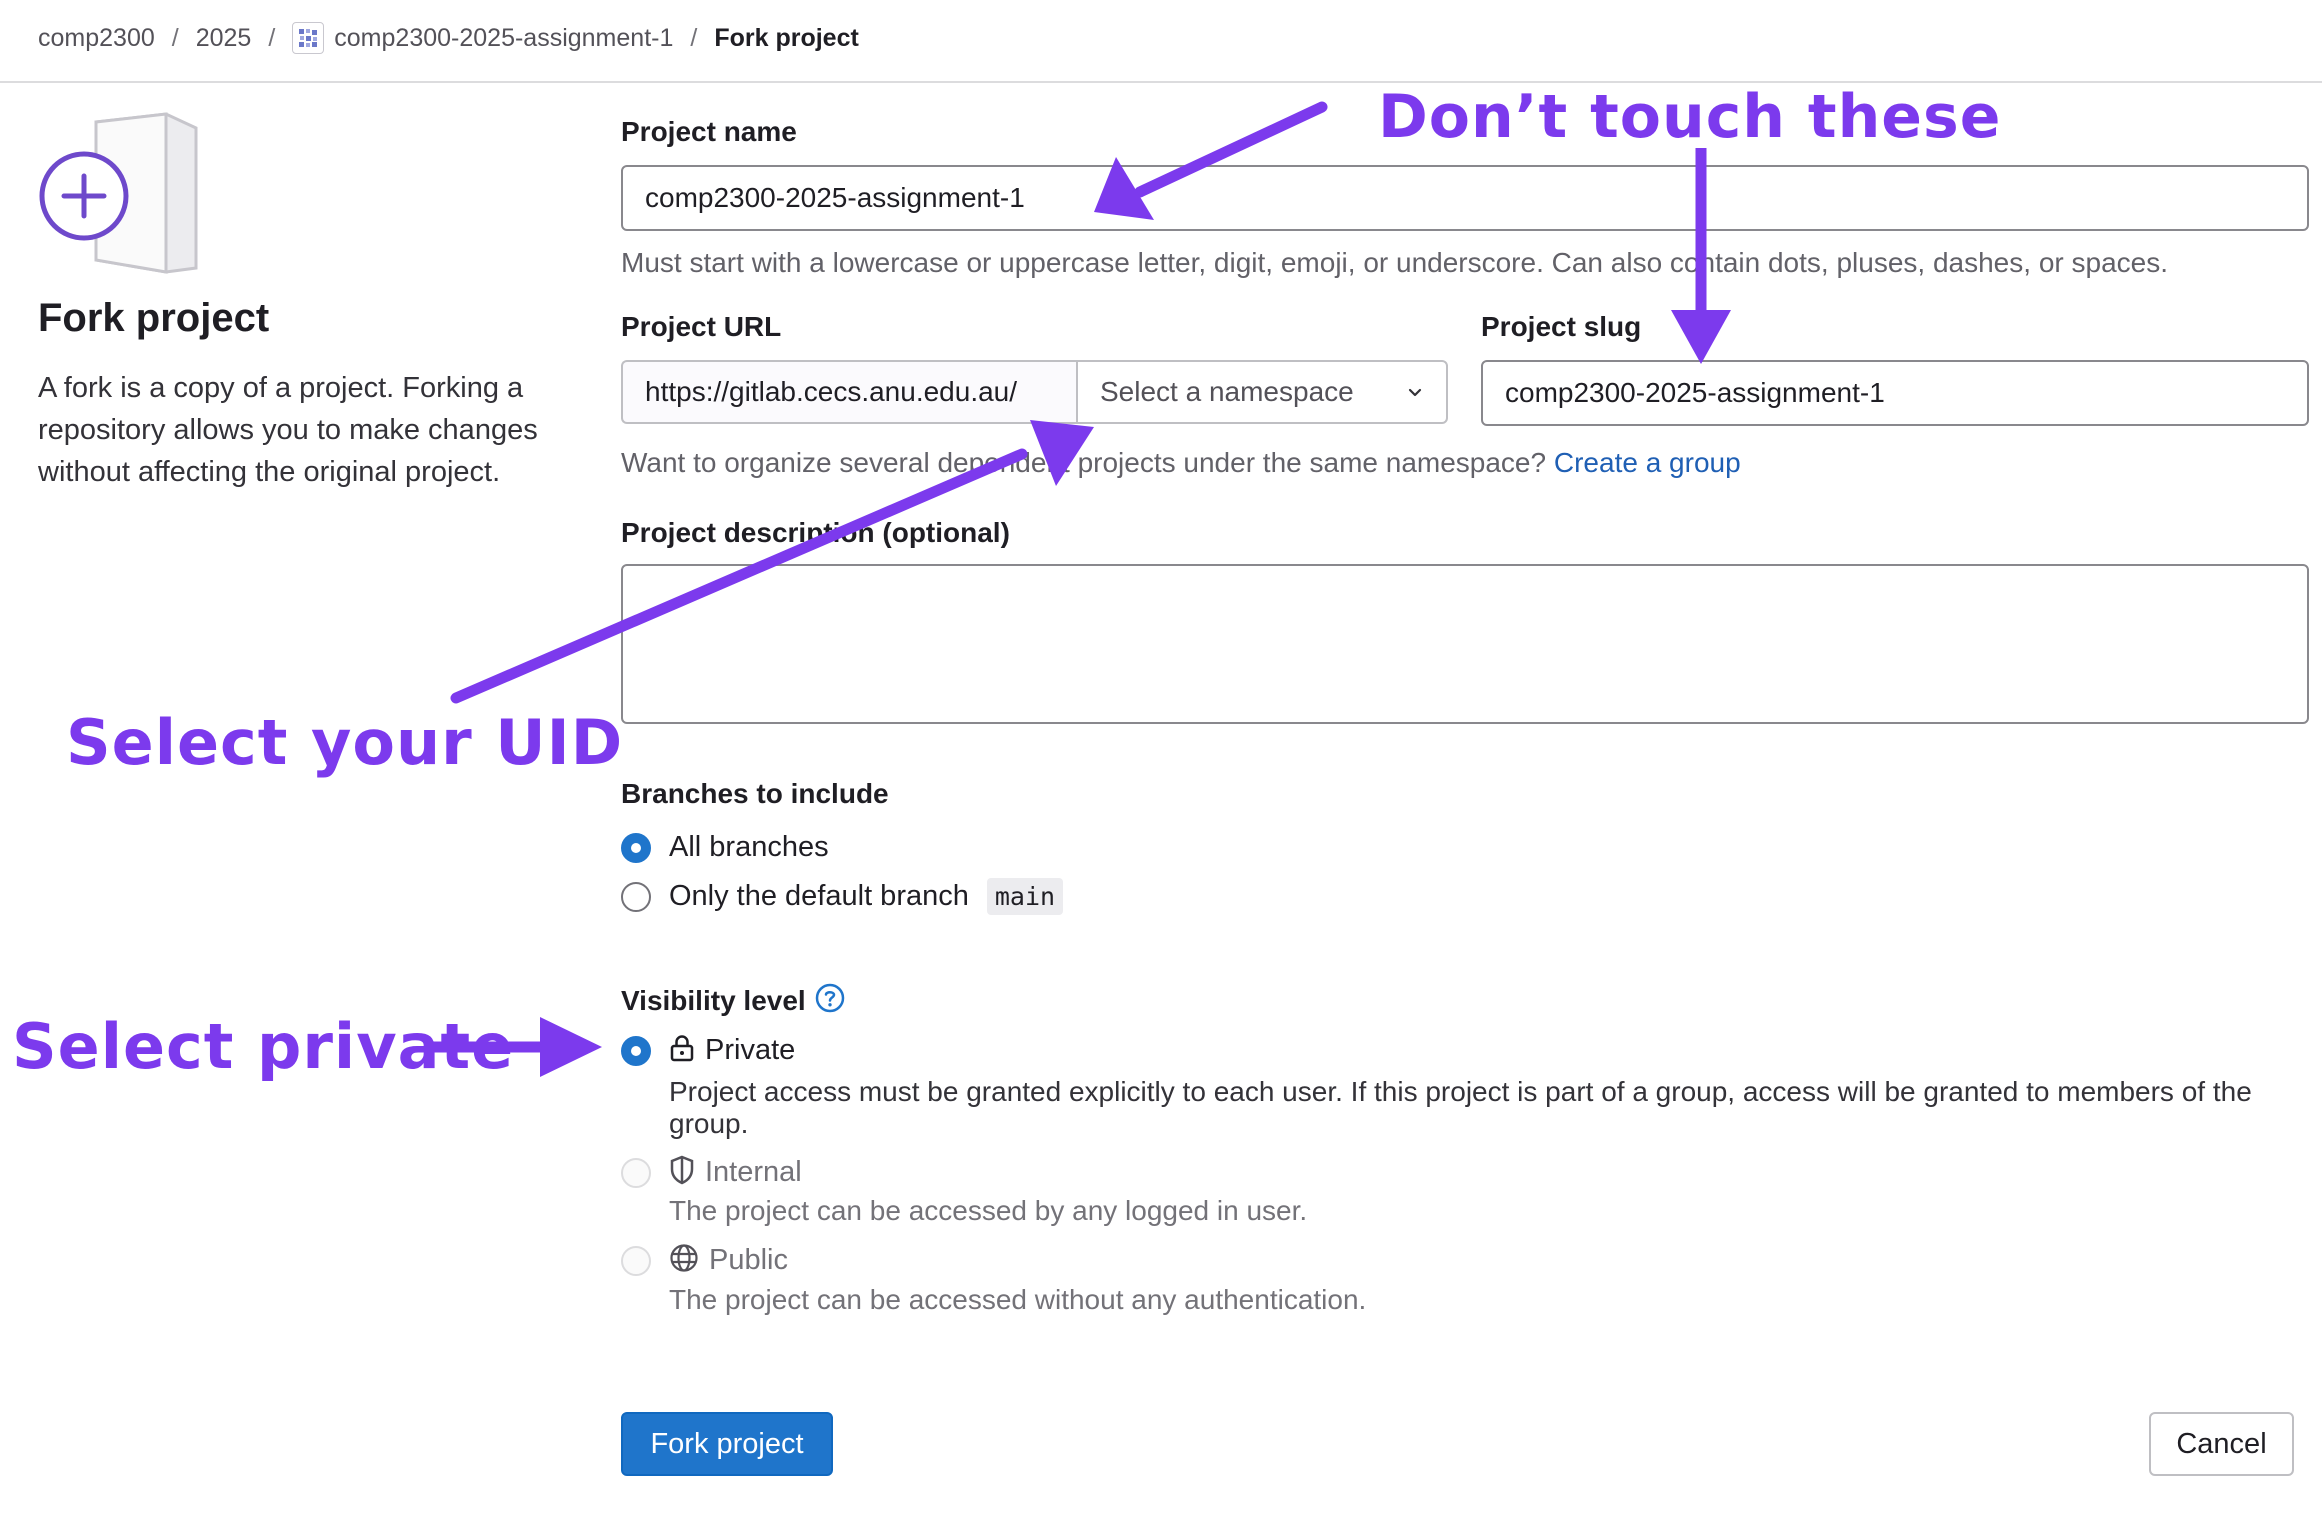  Describe the element at coordinates (636, 1172) in the screenshot. I see `visibility-internal-radio` at that location.